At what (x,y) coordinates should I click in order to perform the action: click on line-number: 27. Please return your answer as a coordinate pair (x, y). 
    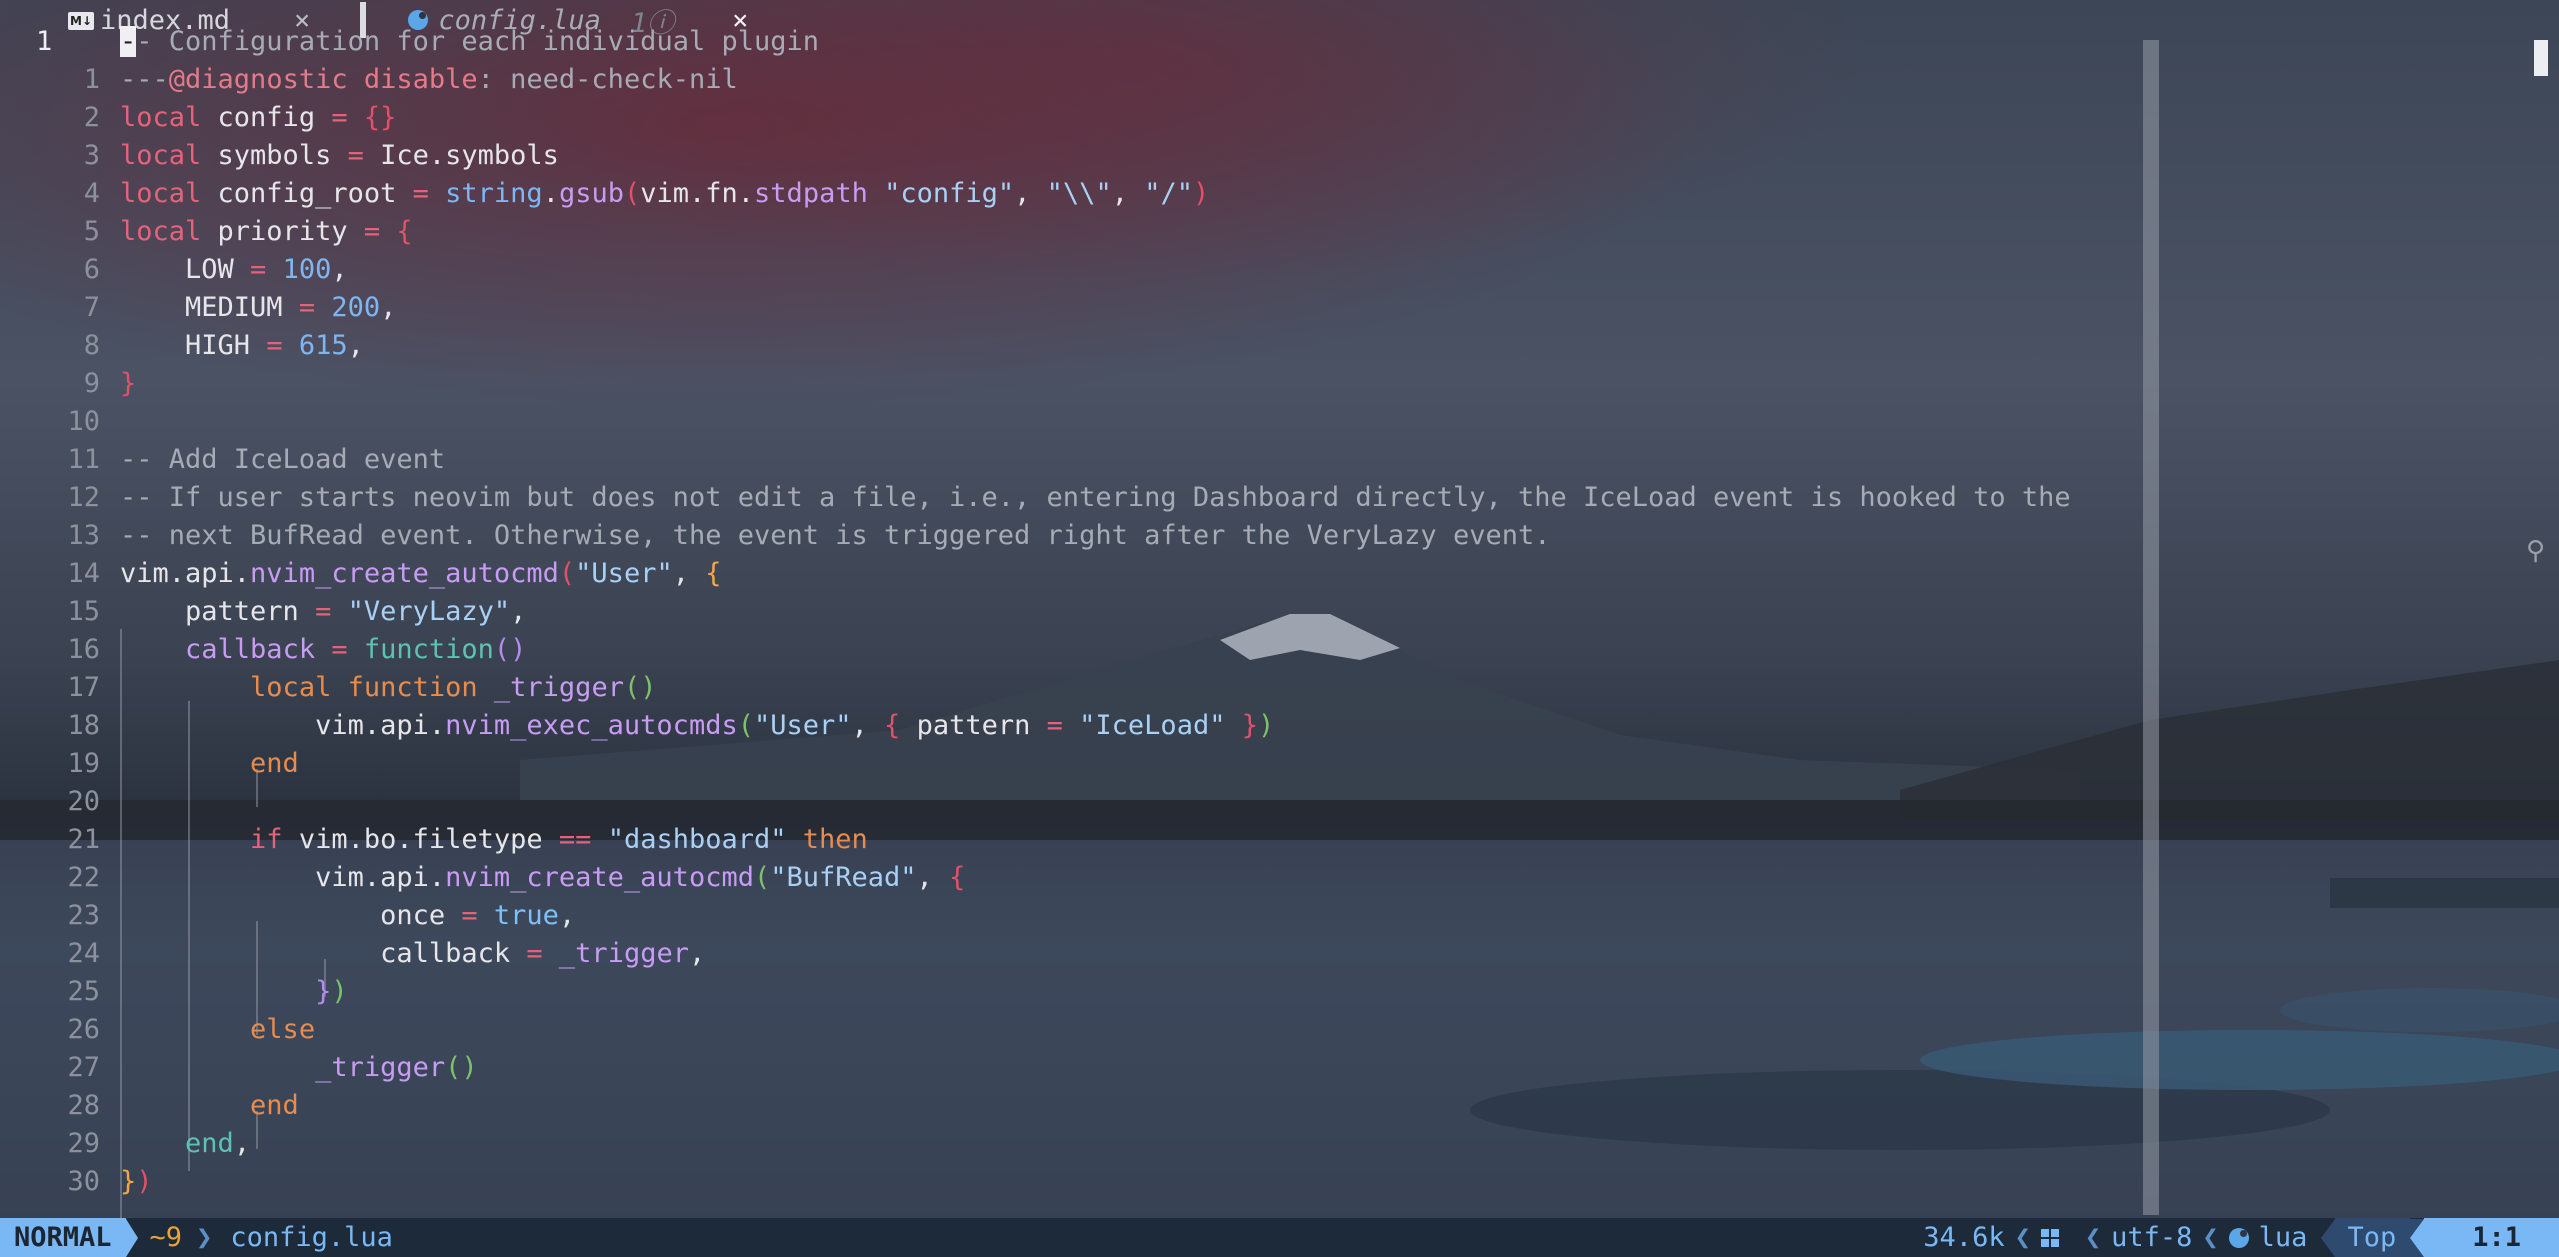
    Looking at the image, I should click on (83, 1067).